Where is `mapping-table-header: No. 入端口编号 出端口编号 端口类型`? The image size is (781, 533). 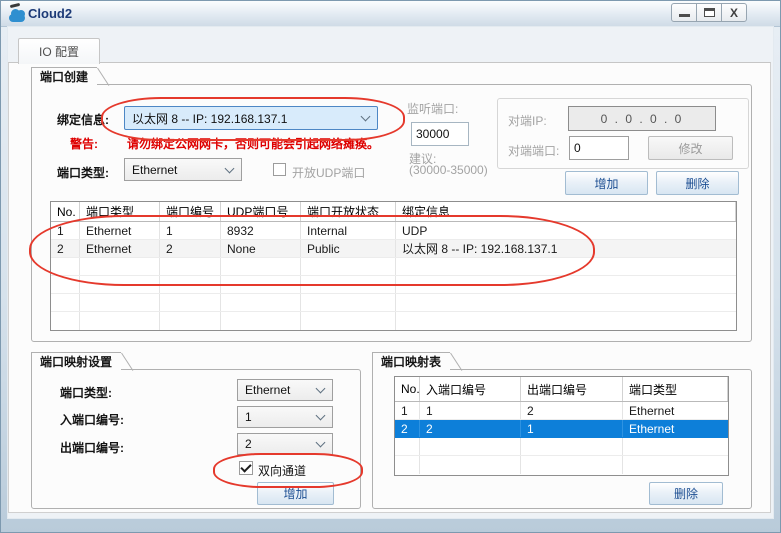
mapping-table-header: No. 入端口编号 出端口编号 端口类型 is located at coordinates (561, 389).